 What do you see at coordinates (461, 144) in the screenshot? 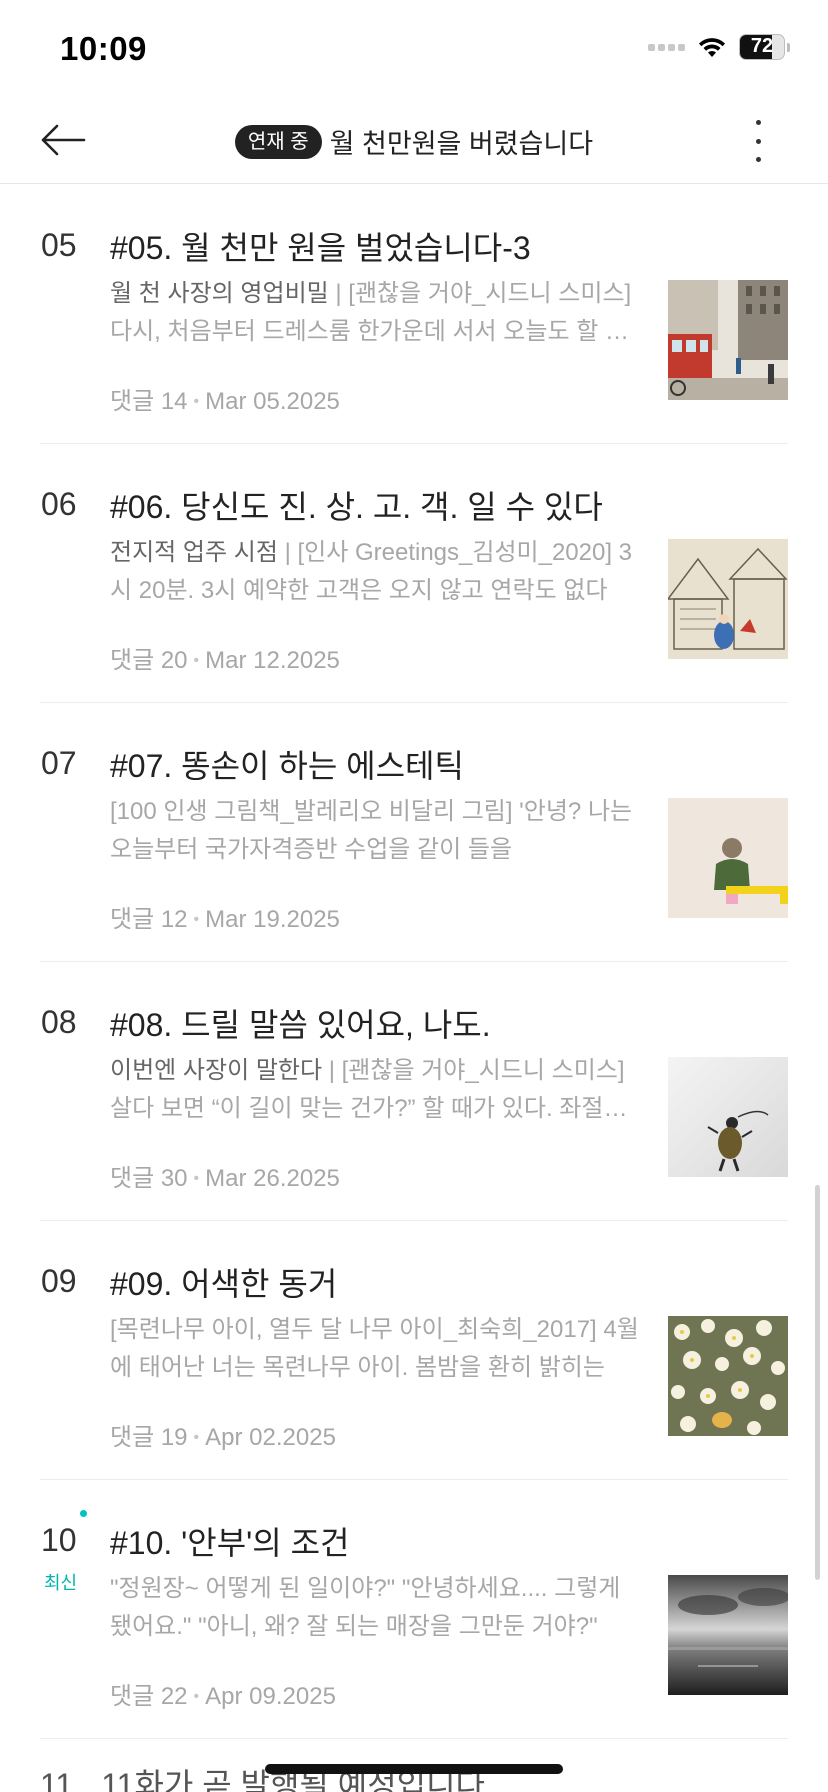
I see `page-title: 월 천만원을 버렸습니다` at bounding box center [461, 144].